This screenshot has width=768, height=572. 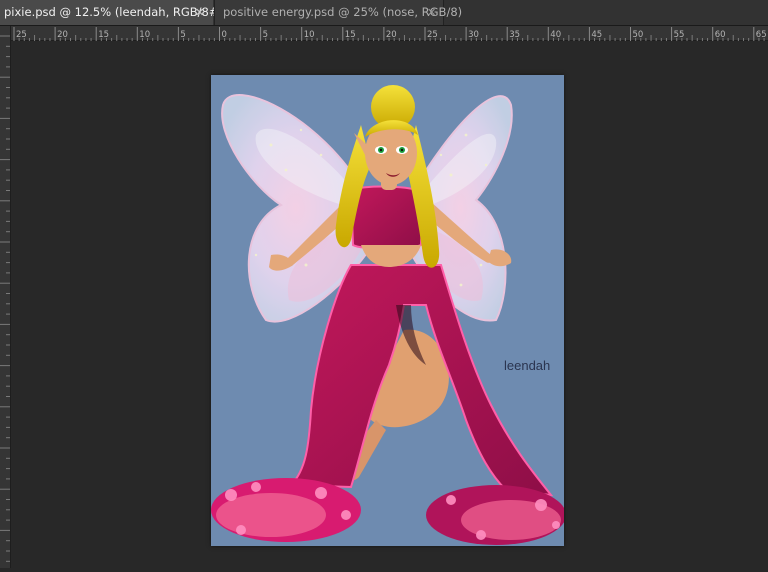 I want to click on horizontal-ruler-ticks: 25 20 15 10 5 0 5 10 15 20 25 30 35 40 45 50 55 60 65, so click(x=390, y=34).